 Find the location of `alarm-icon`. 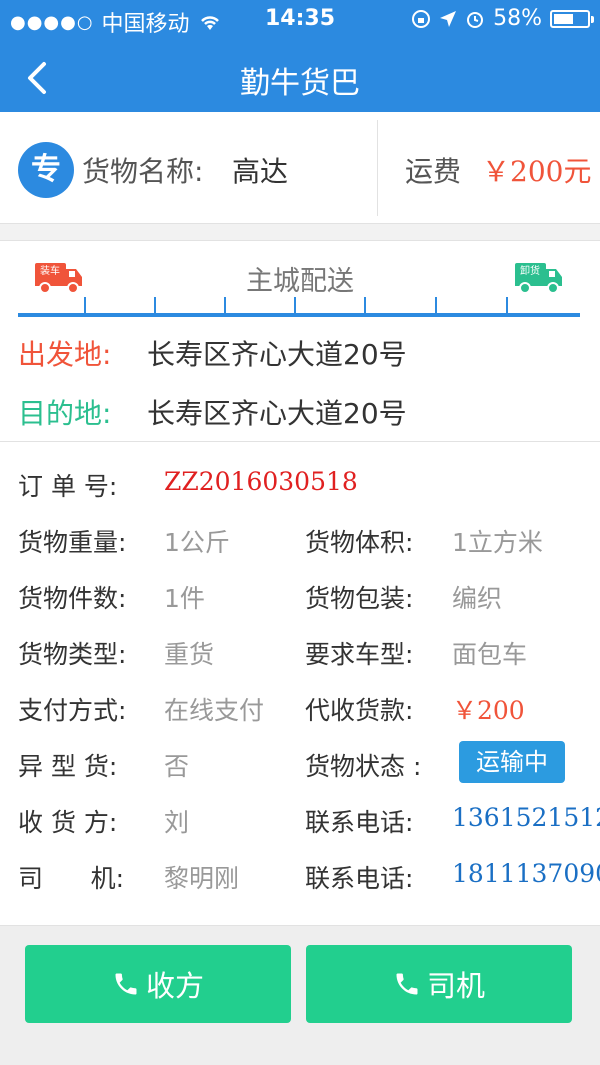

alarm-icon is located at coordinates (475, 19).